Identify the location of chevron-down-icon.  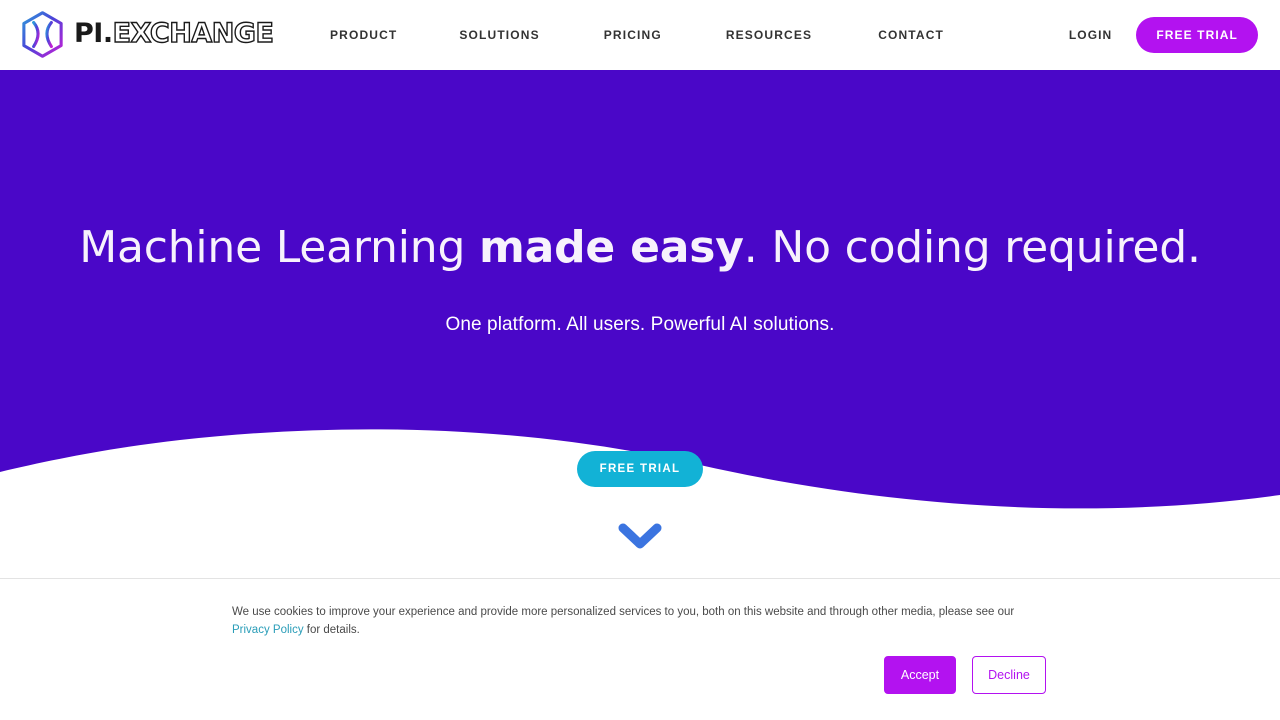
(640, 539).